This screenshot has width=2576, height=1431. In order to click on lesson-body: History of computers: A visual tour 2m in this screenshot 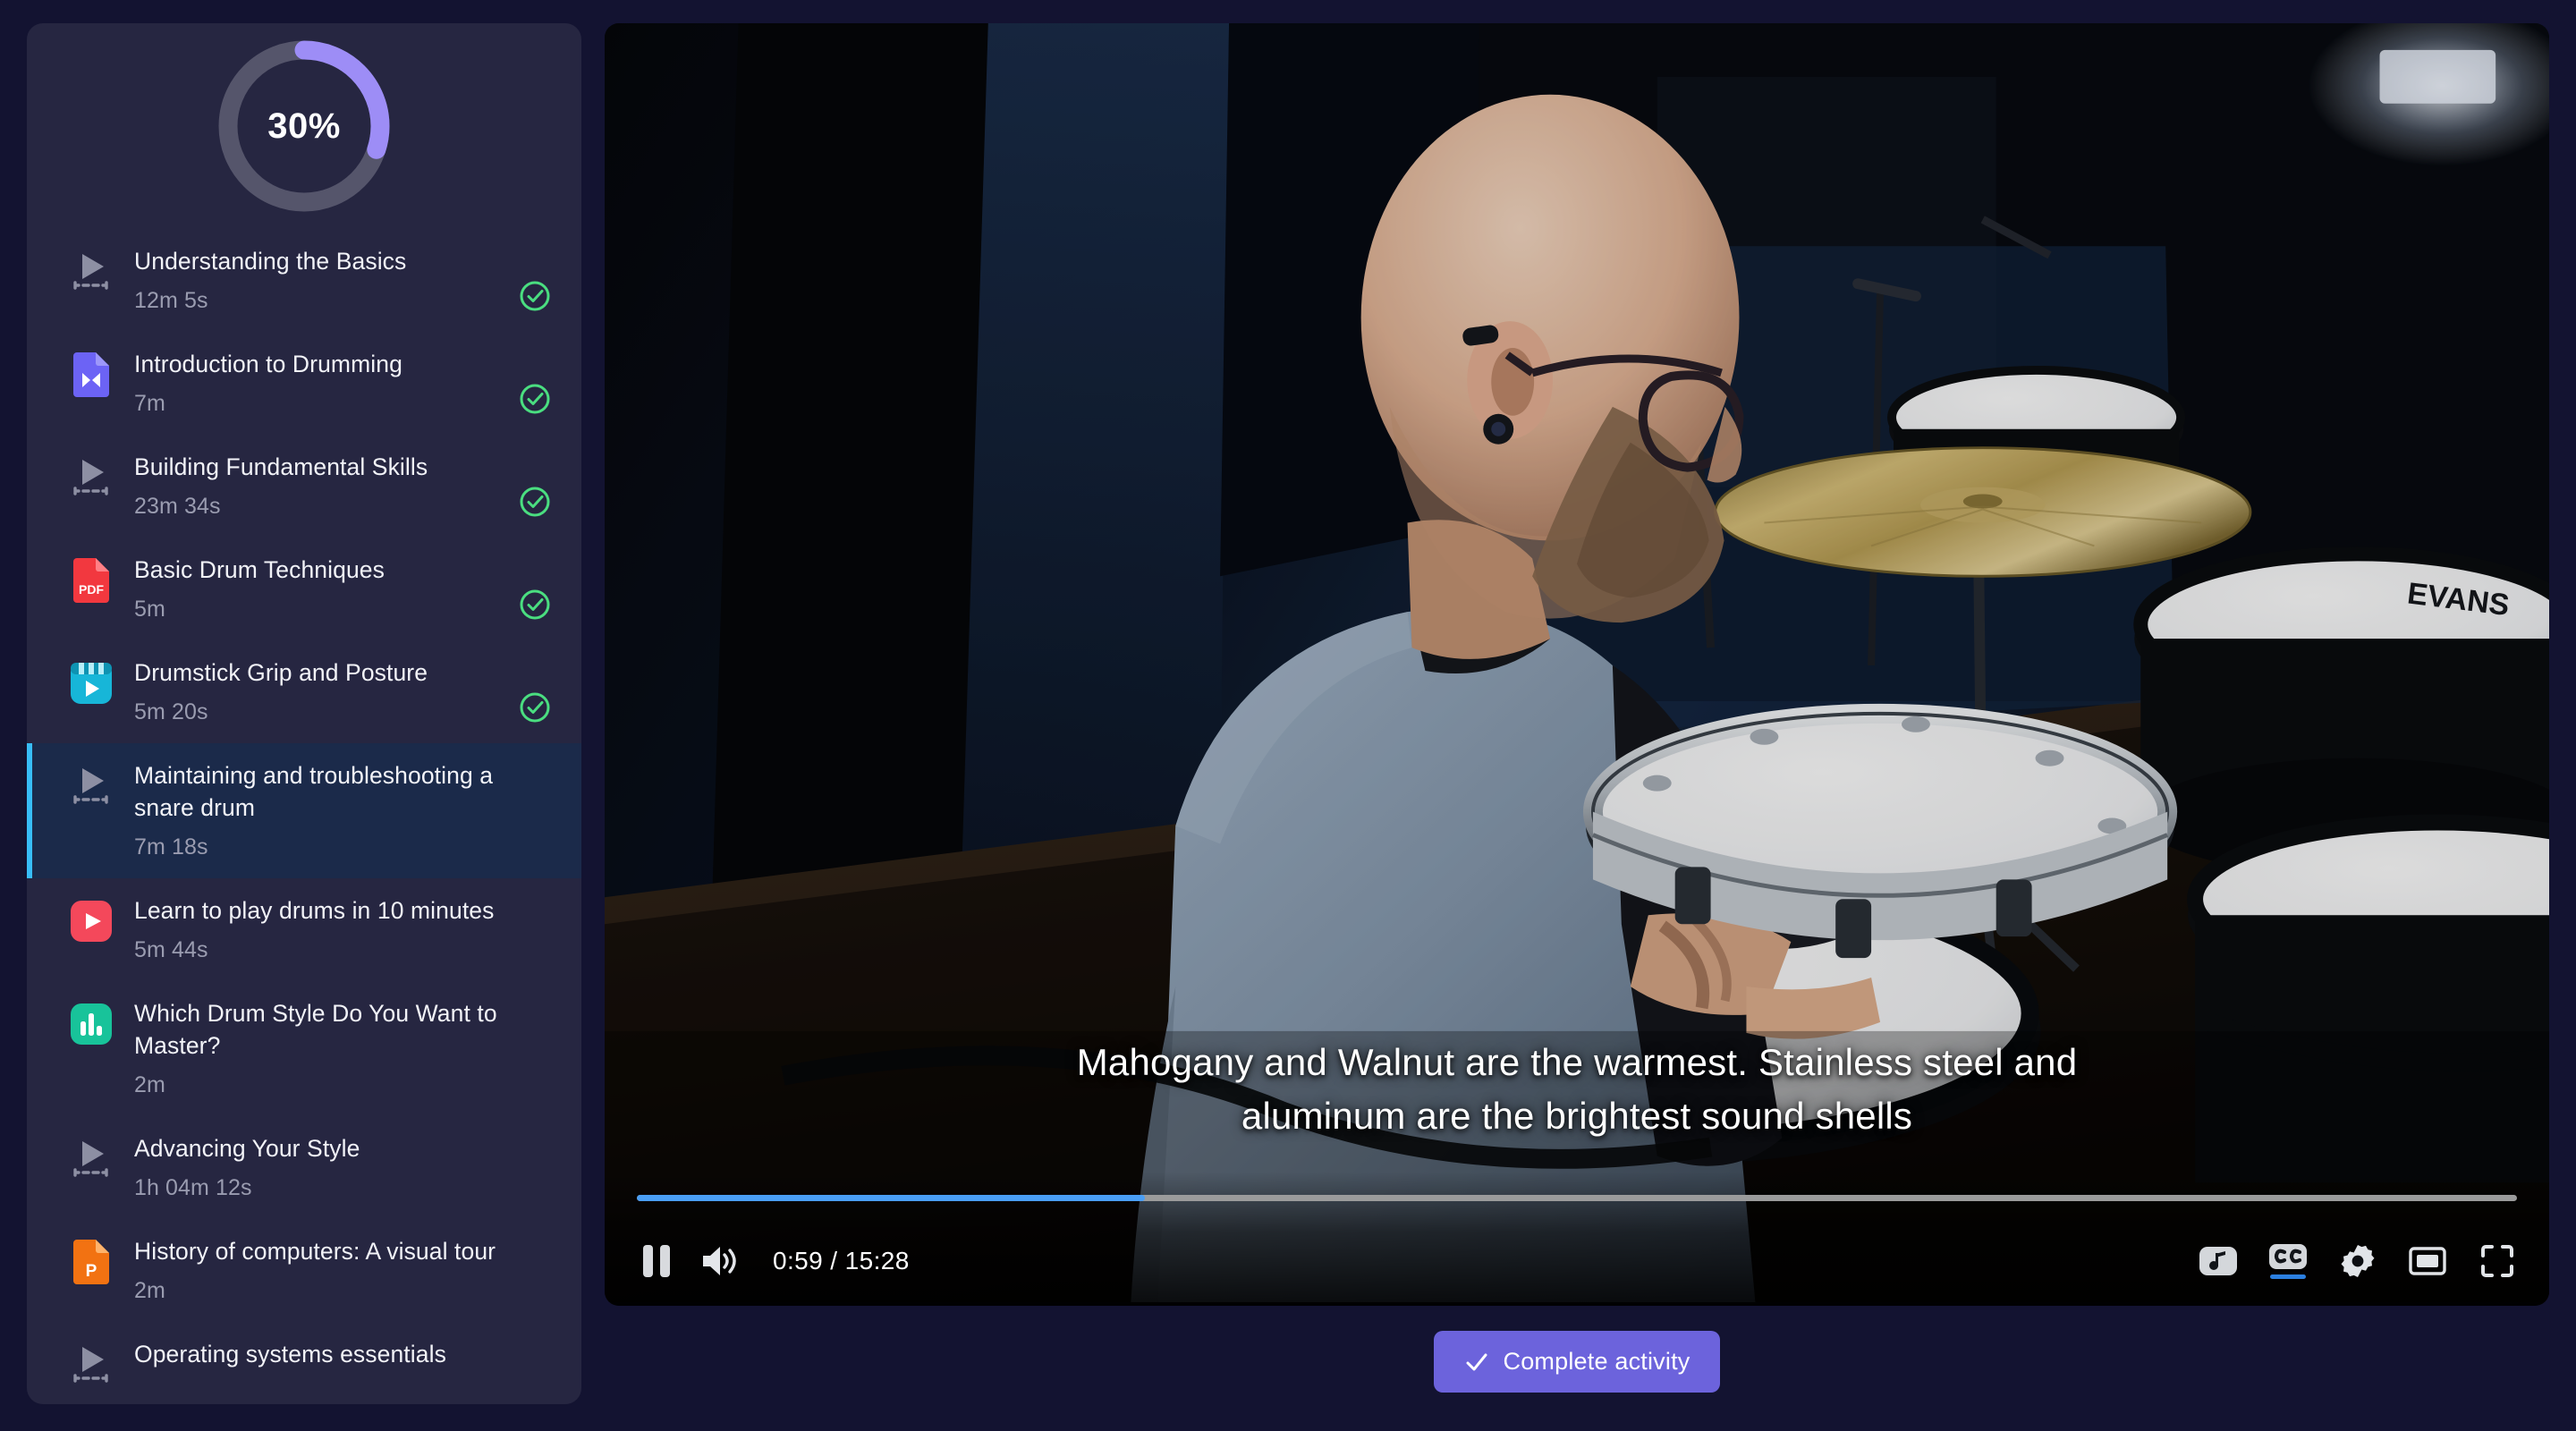, I will do `click(316, 1271)`.